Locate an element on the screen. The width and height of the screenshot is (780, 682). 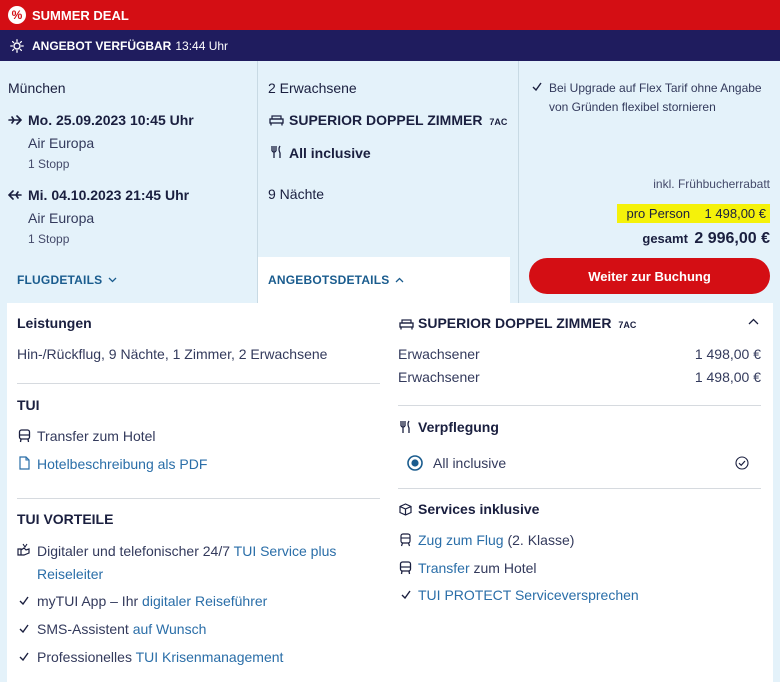
benefit-crisis-management: Professionelles TUI Krisenmanagement is located at coordinates (160, 657).